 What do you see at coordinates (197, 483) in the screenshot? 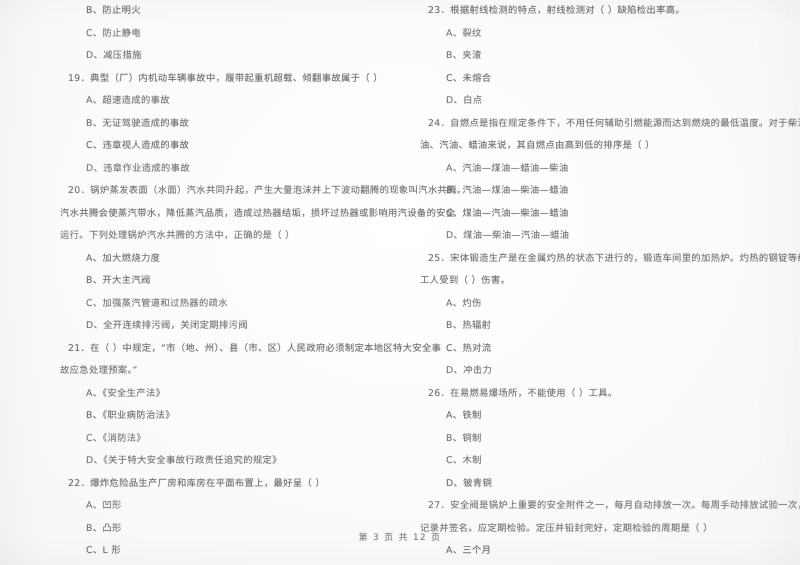
I see `question-stem: 22．爆炸危险品生产厂房和库房在平面布置上，最好呈（ ）` at bounding box center [197, 483].